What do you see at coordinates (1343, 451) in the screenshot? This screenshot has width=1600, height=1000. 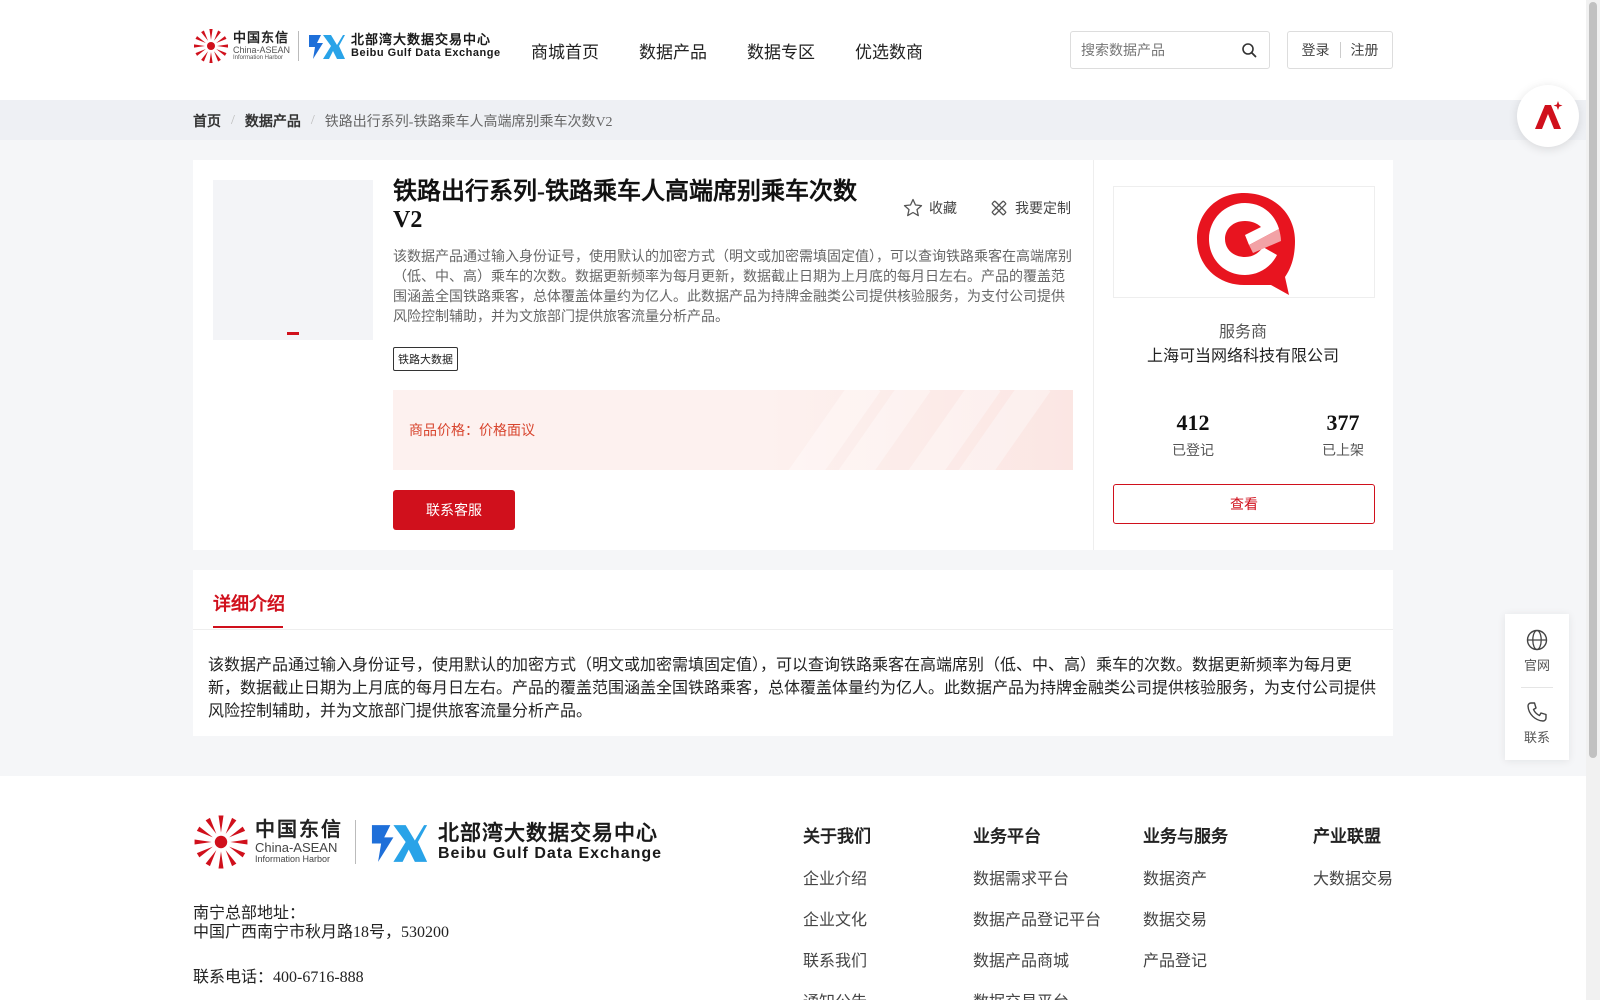 I see `listed-label: 已上架` at bounding box center [1343, 451].